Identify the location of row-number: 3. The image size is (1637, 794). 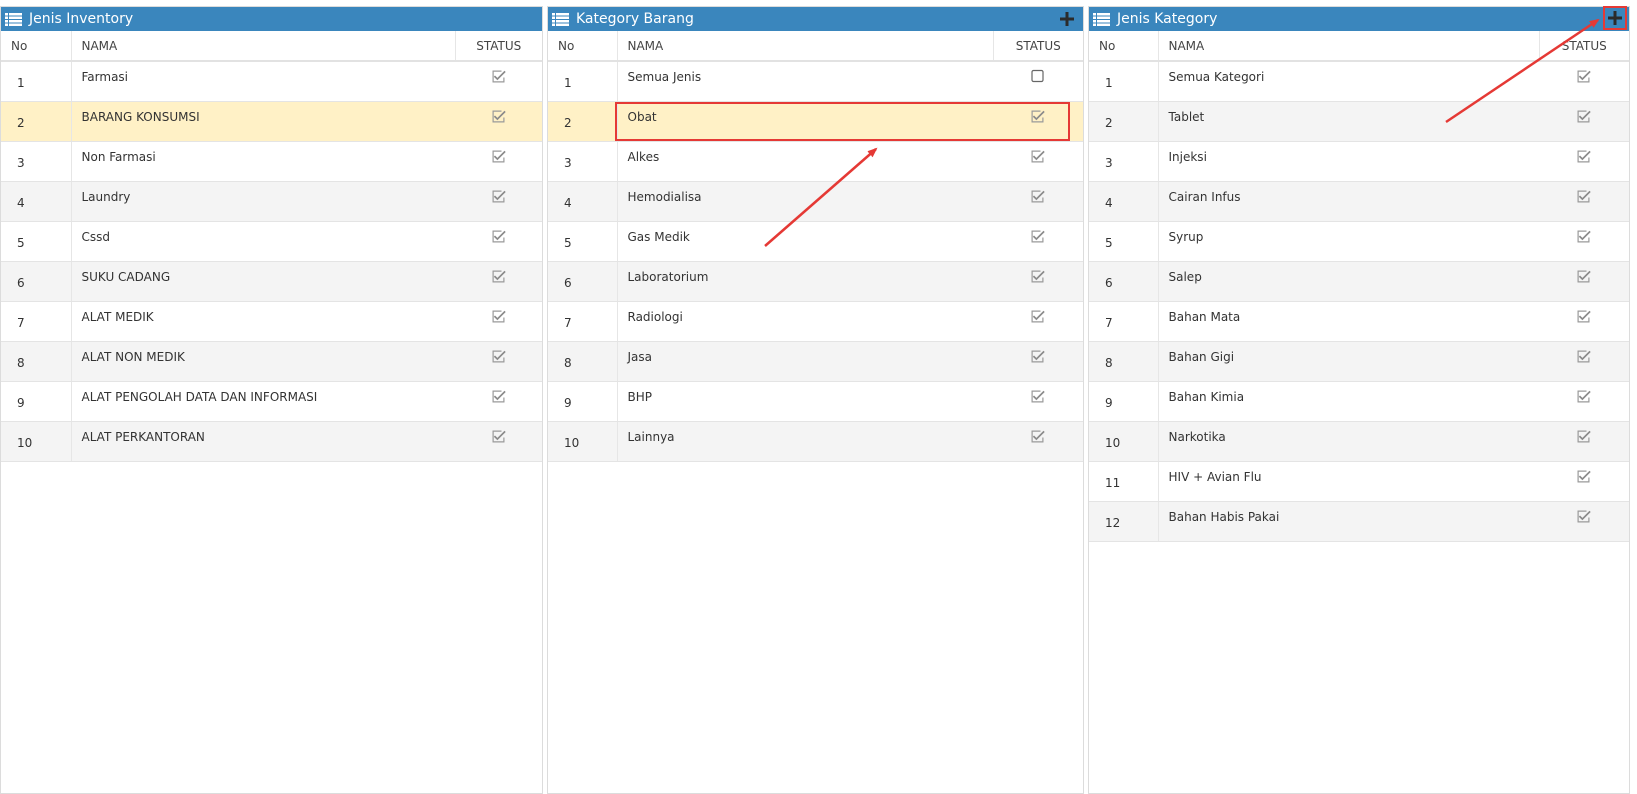
(36, 161).